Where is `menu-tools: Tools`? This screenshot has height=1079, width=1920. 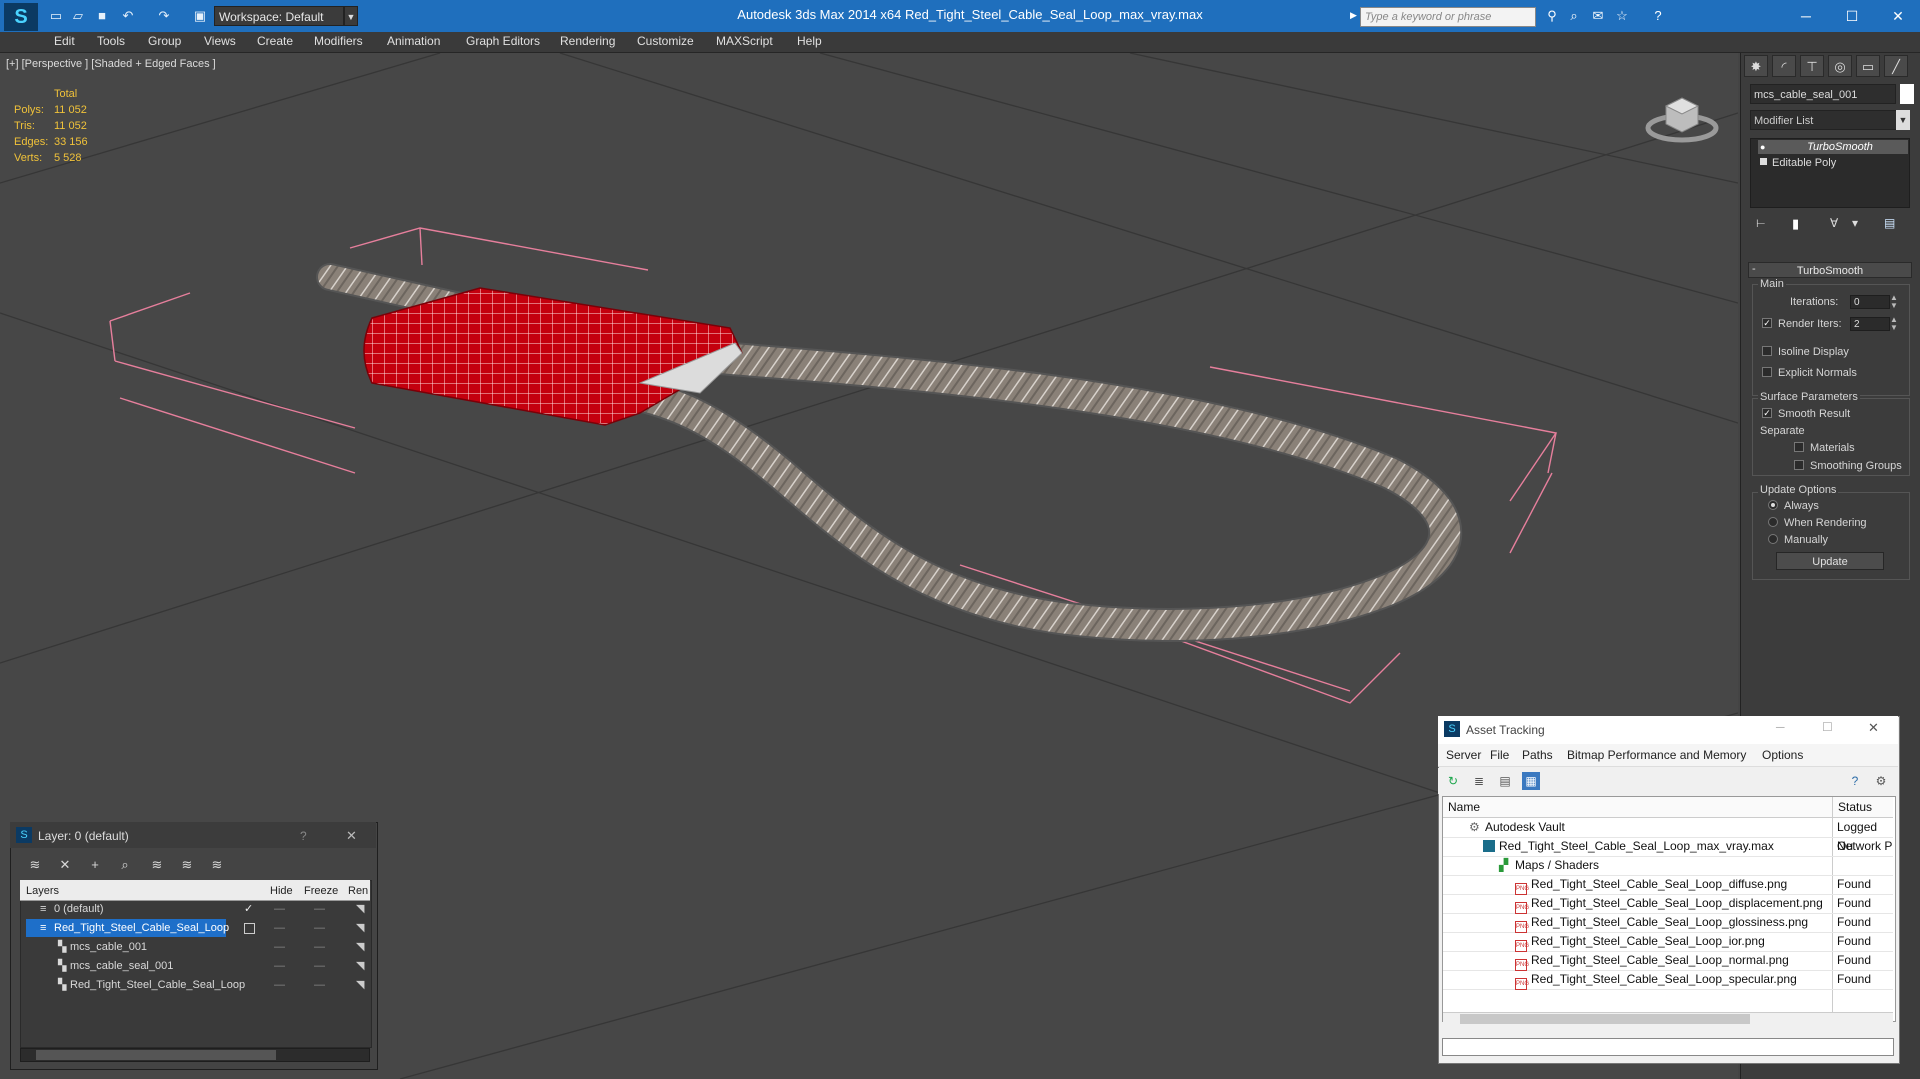 menu-tools: Tools is located at coordinates (111, 41).